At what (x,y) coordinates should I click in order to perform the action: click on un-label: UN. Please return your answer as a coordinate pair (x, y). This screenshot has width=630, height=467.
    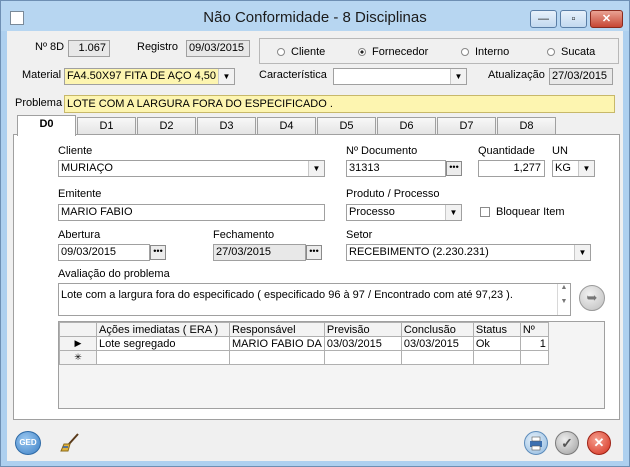
    Looking at the image, I should click on (560, 151).